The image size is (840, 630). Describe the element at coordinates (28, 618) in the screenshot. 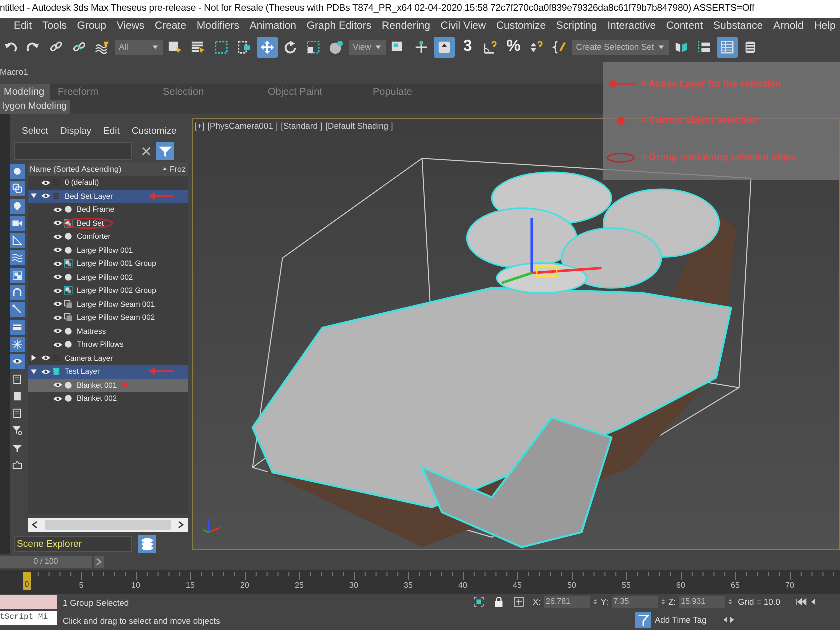

I see `listener-field: tScript Mi` at that location.